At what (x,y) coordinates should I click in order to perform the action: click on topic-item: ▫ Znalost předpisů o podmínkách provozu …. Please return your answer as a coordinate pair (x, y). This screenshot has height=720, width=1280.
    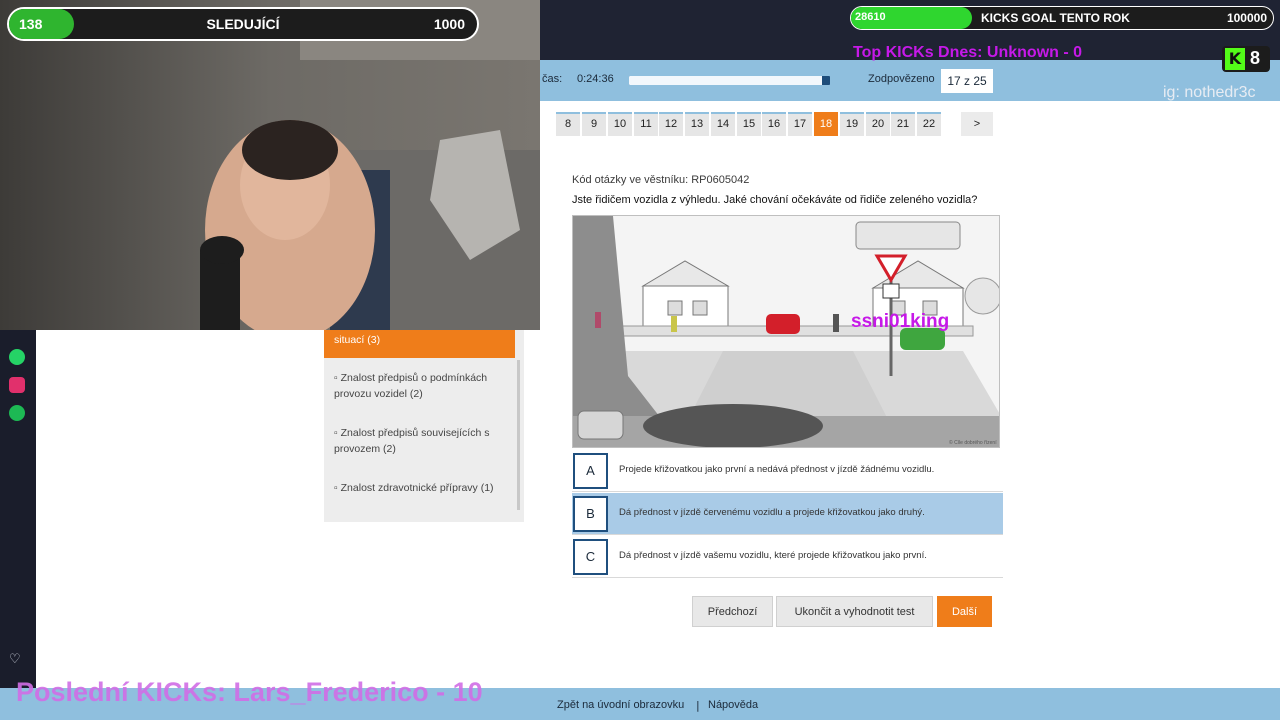
    Looking at the image, I should click on (423, 386).